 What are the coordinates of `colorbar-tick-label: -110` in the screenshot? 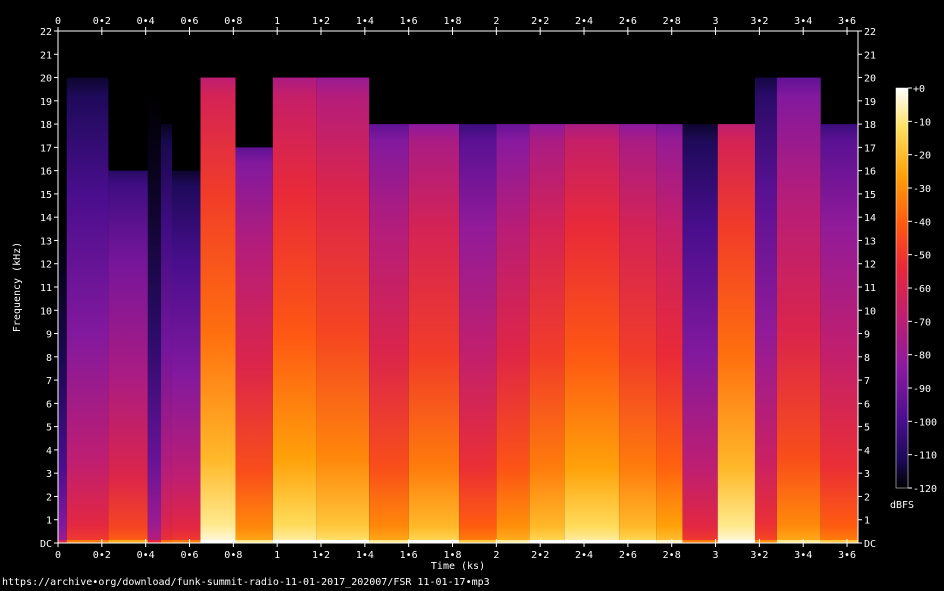 It's located at (925, 456).